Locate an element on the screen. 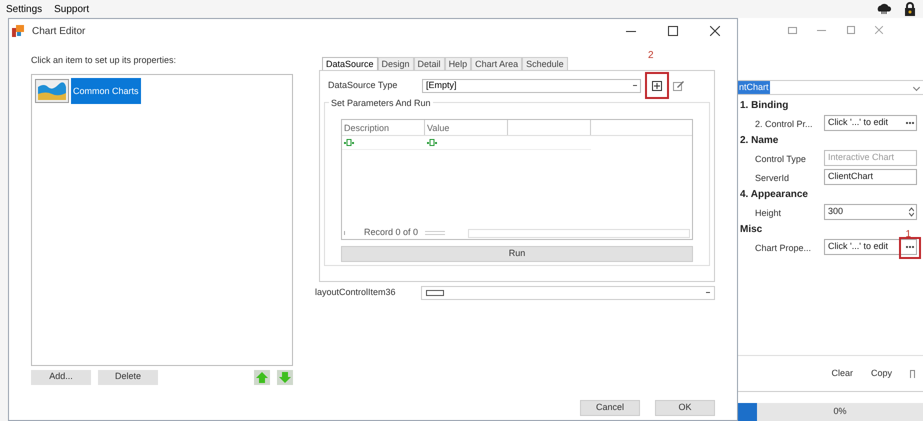 The height and width of the screenshot is (421, 923). arrow-down-icon is located at coordinates (285, 377).